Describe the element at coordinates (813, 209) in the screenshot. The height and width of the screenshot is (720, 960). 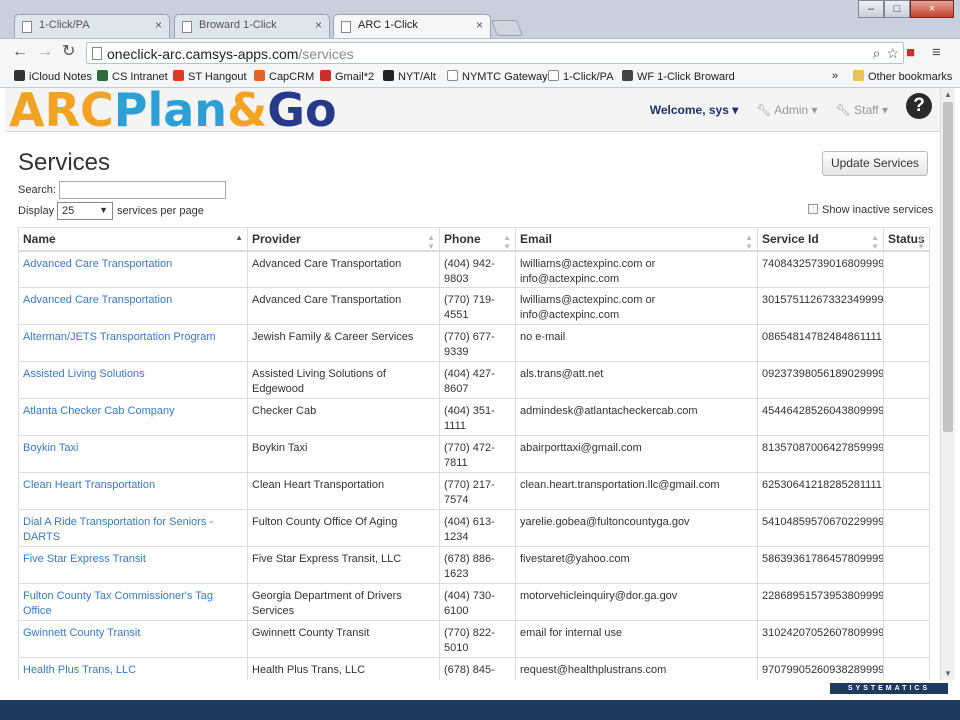
I see `show-inactive-checkbox` at that location.